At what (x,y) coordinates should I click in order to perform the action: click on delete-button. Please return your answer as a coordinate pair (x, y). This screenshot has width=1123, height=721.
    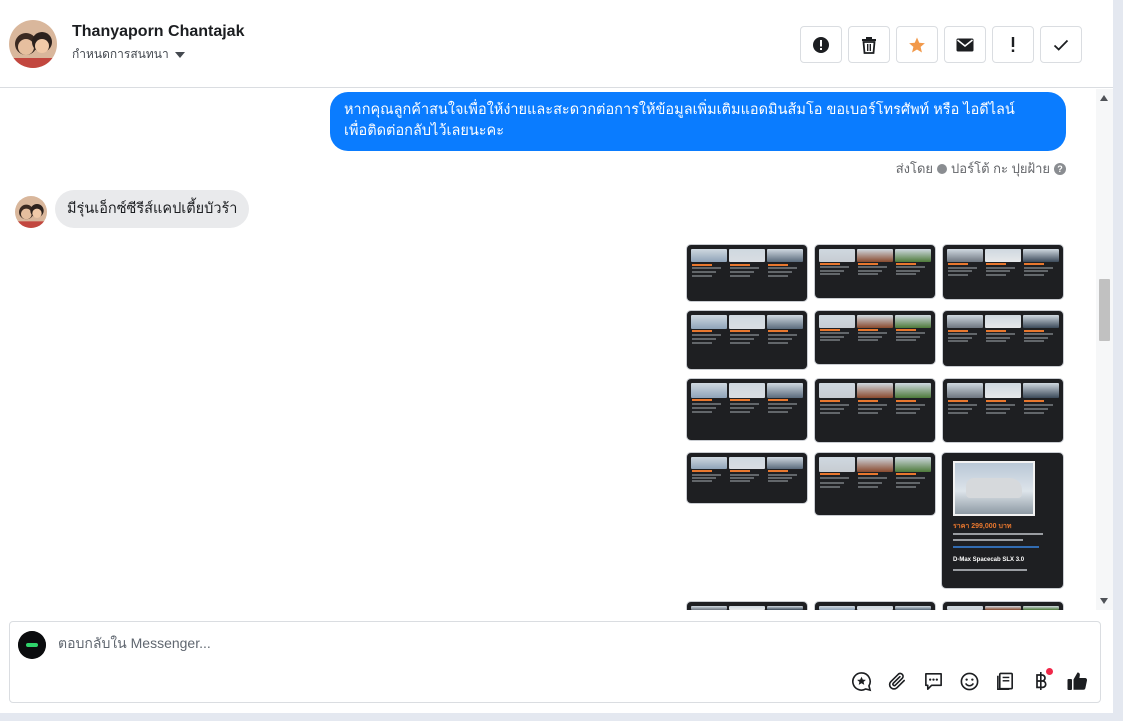
    Looking at the image, I should click on (869, 44).